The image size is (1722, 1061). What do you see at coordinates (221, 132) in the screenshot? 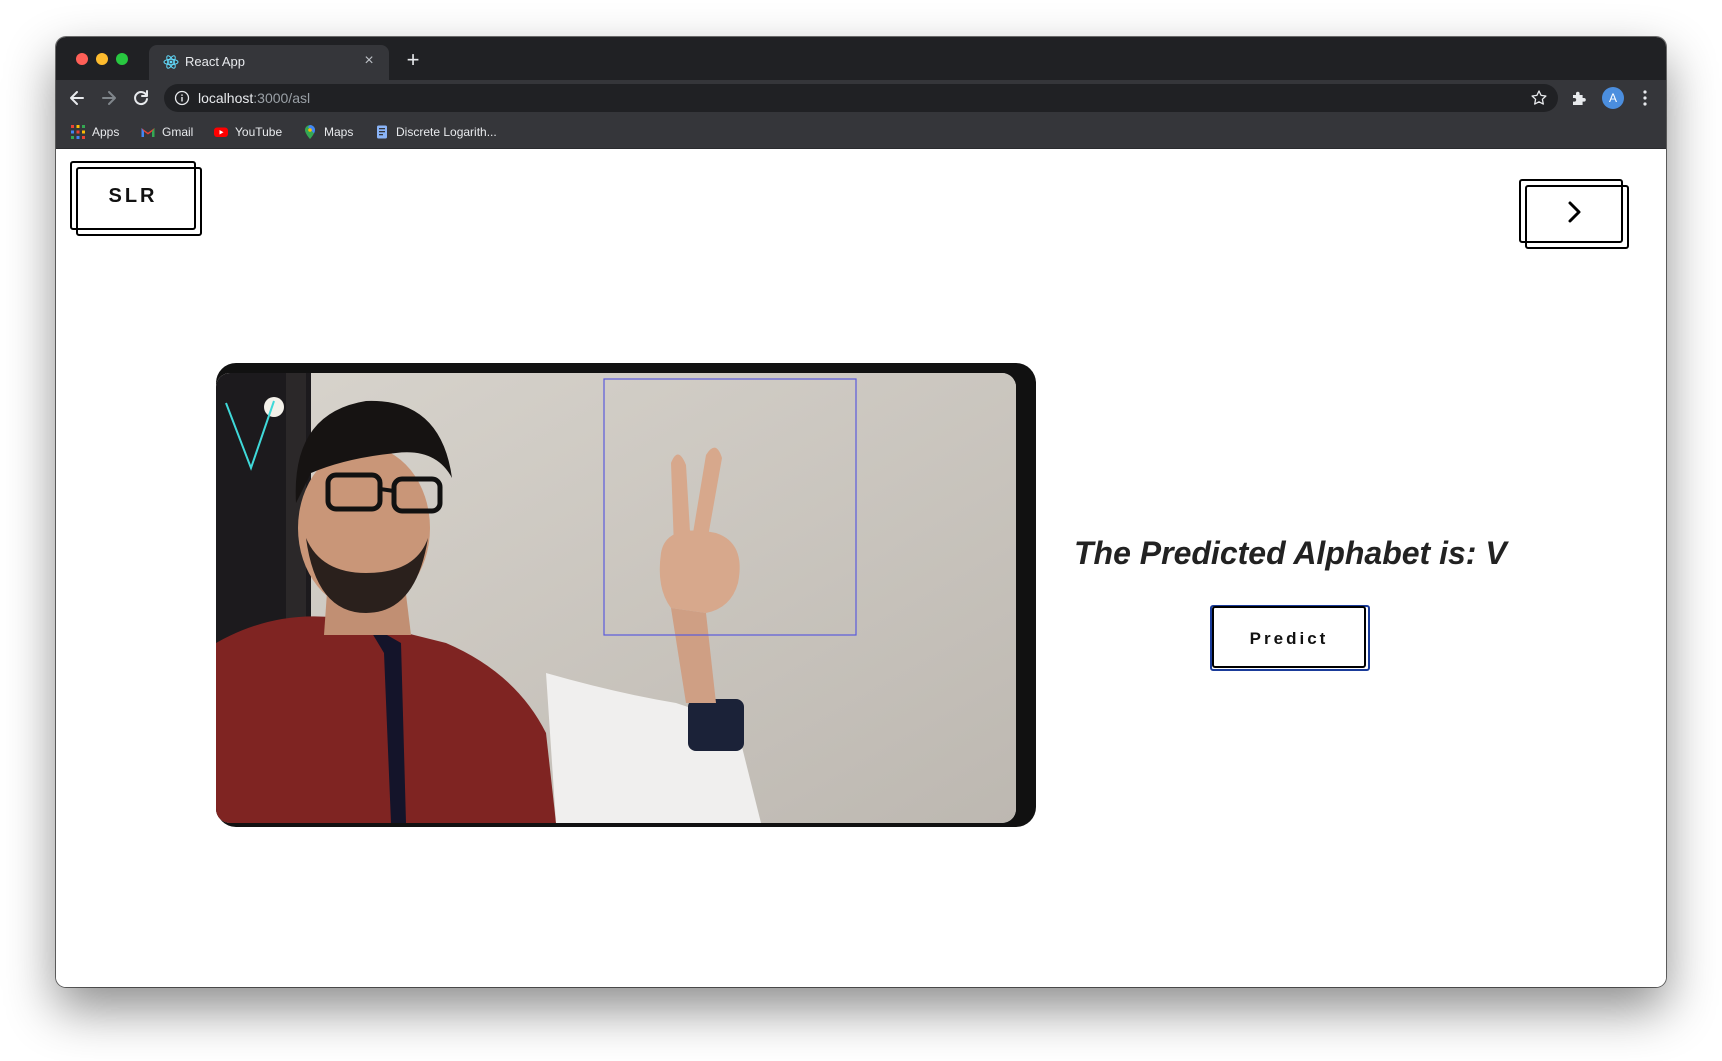
I see `youtube-icon` at bounding box center [221, 132].